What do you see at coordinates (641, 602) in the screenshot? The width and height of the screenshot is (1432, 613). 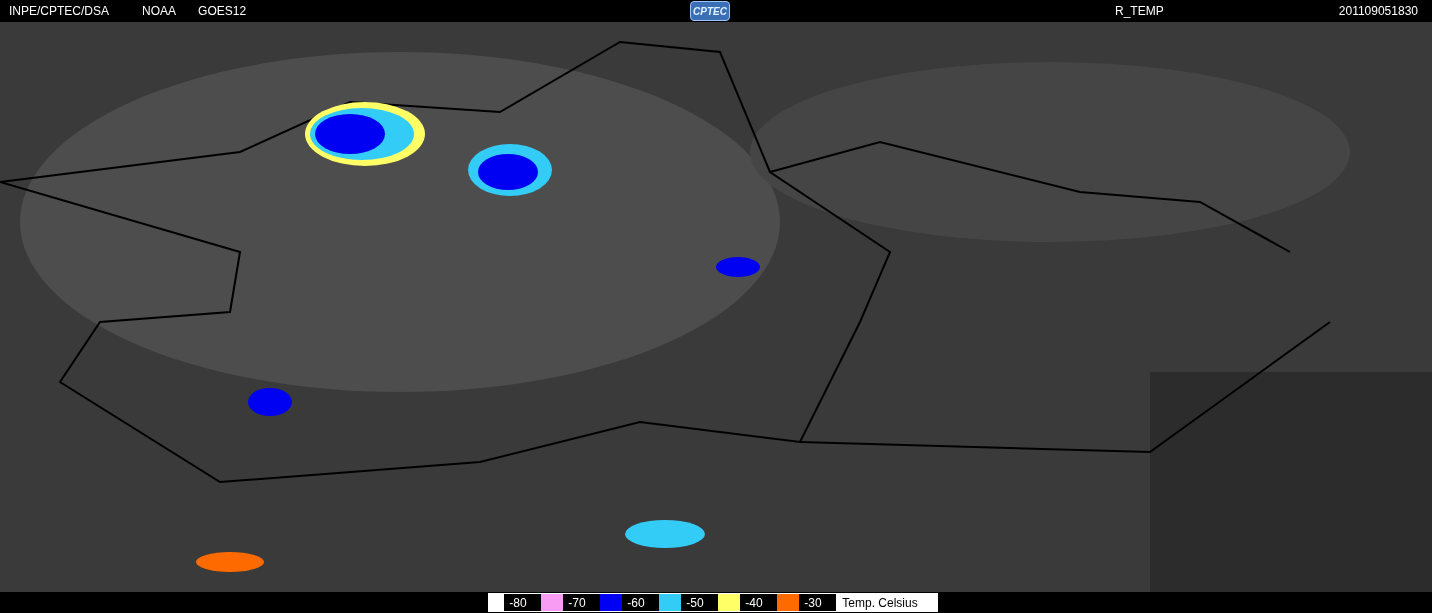 I see `scale-label: -60` at bounding box center [641, 602].